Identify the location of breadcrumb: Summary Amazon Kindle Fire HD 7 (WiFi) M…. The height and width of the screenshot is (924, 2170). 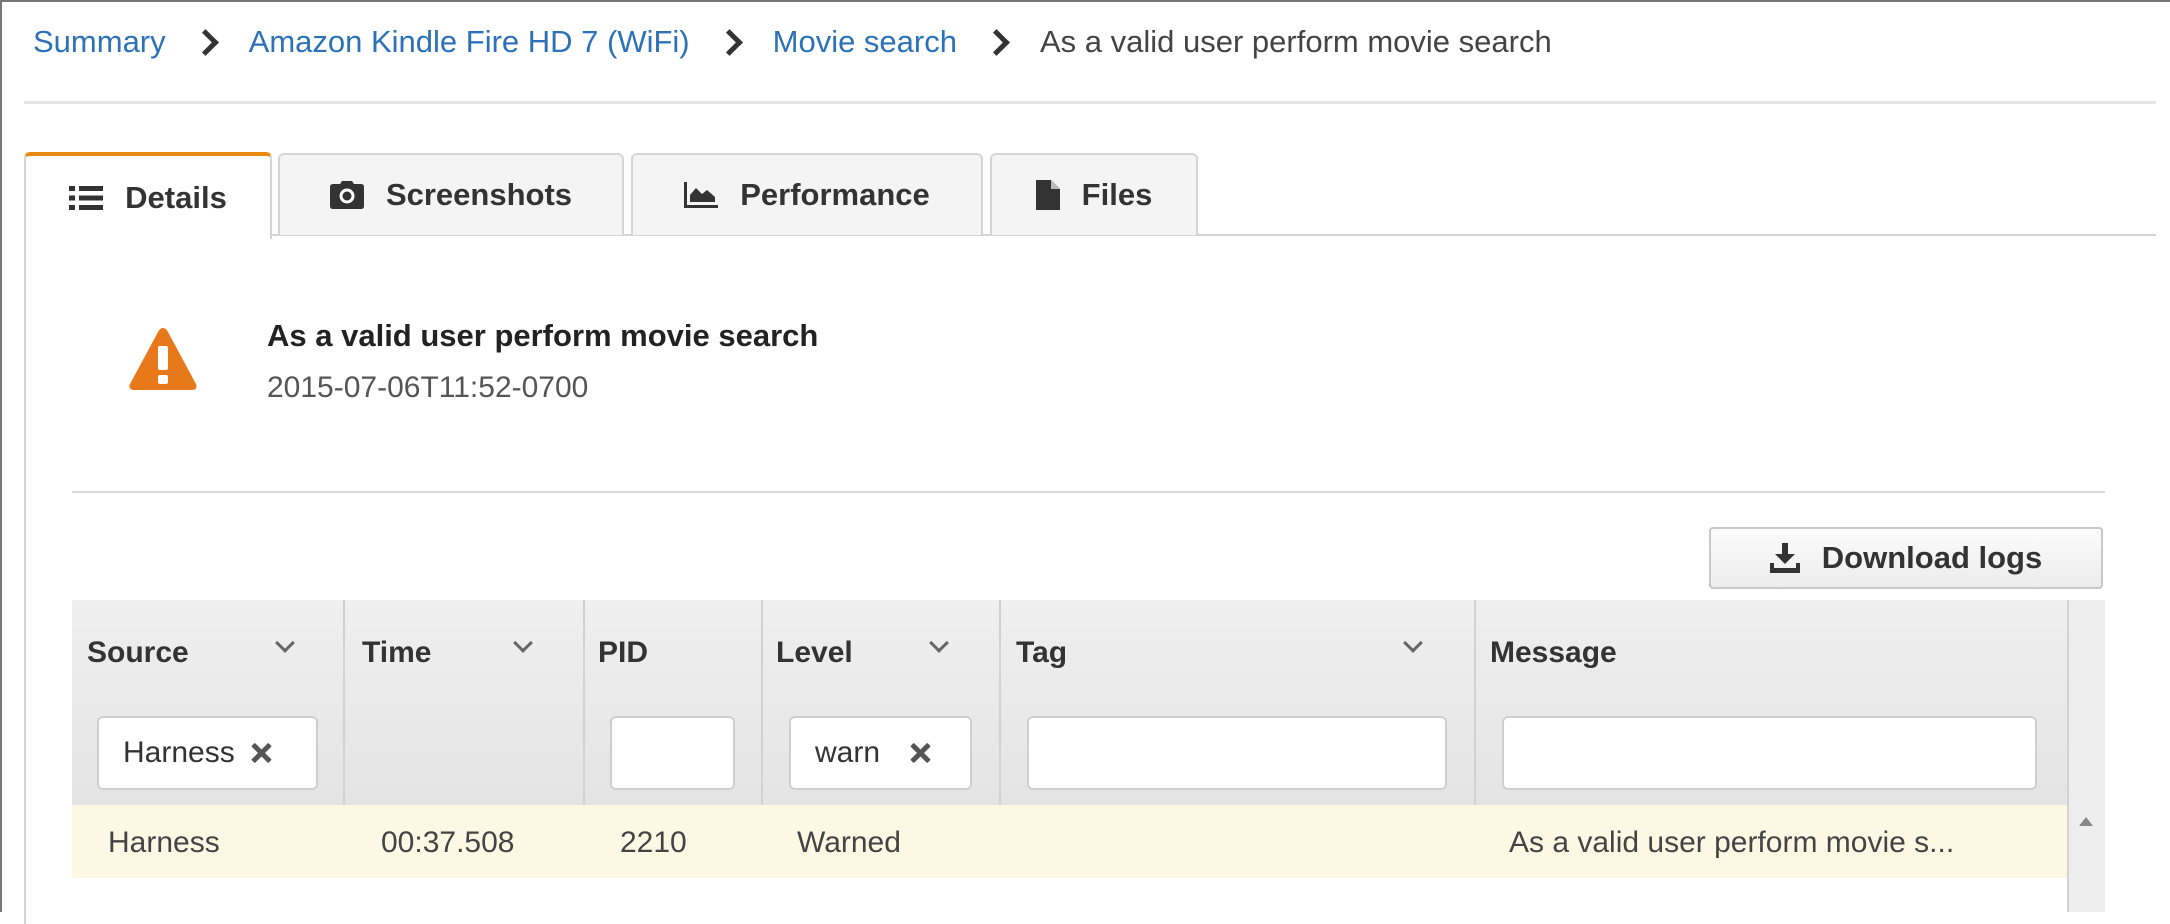
(792, 42).